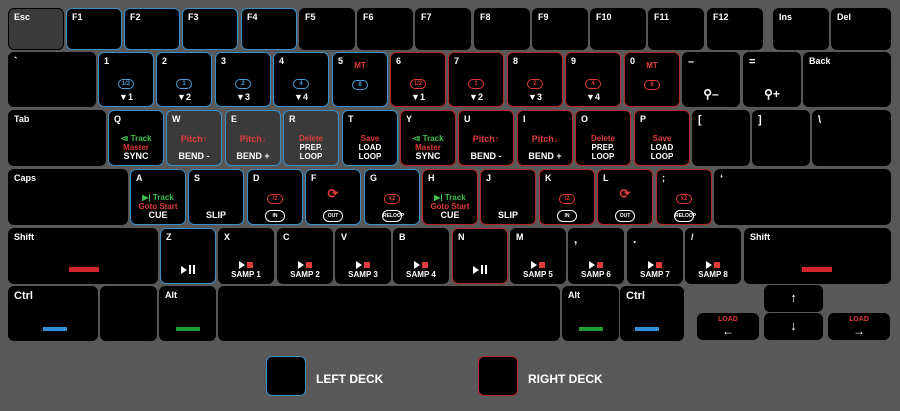 Image resolution: width=900 pixels, height=411 pixels. What do you see at coordinates (498, 376) in the screenshot?
I see `legend-right-swatch` at bounding box center [498, 376].